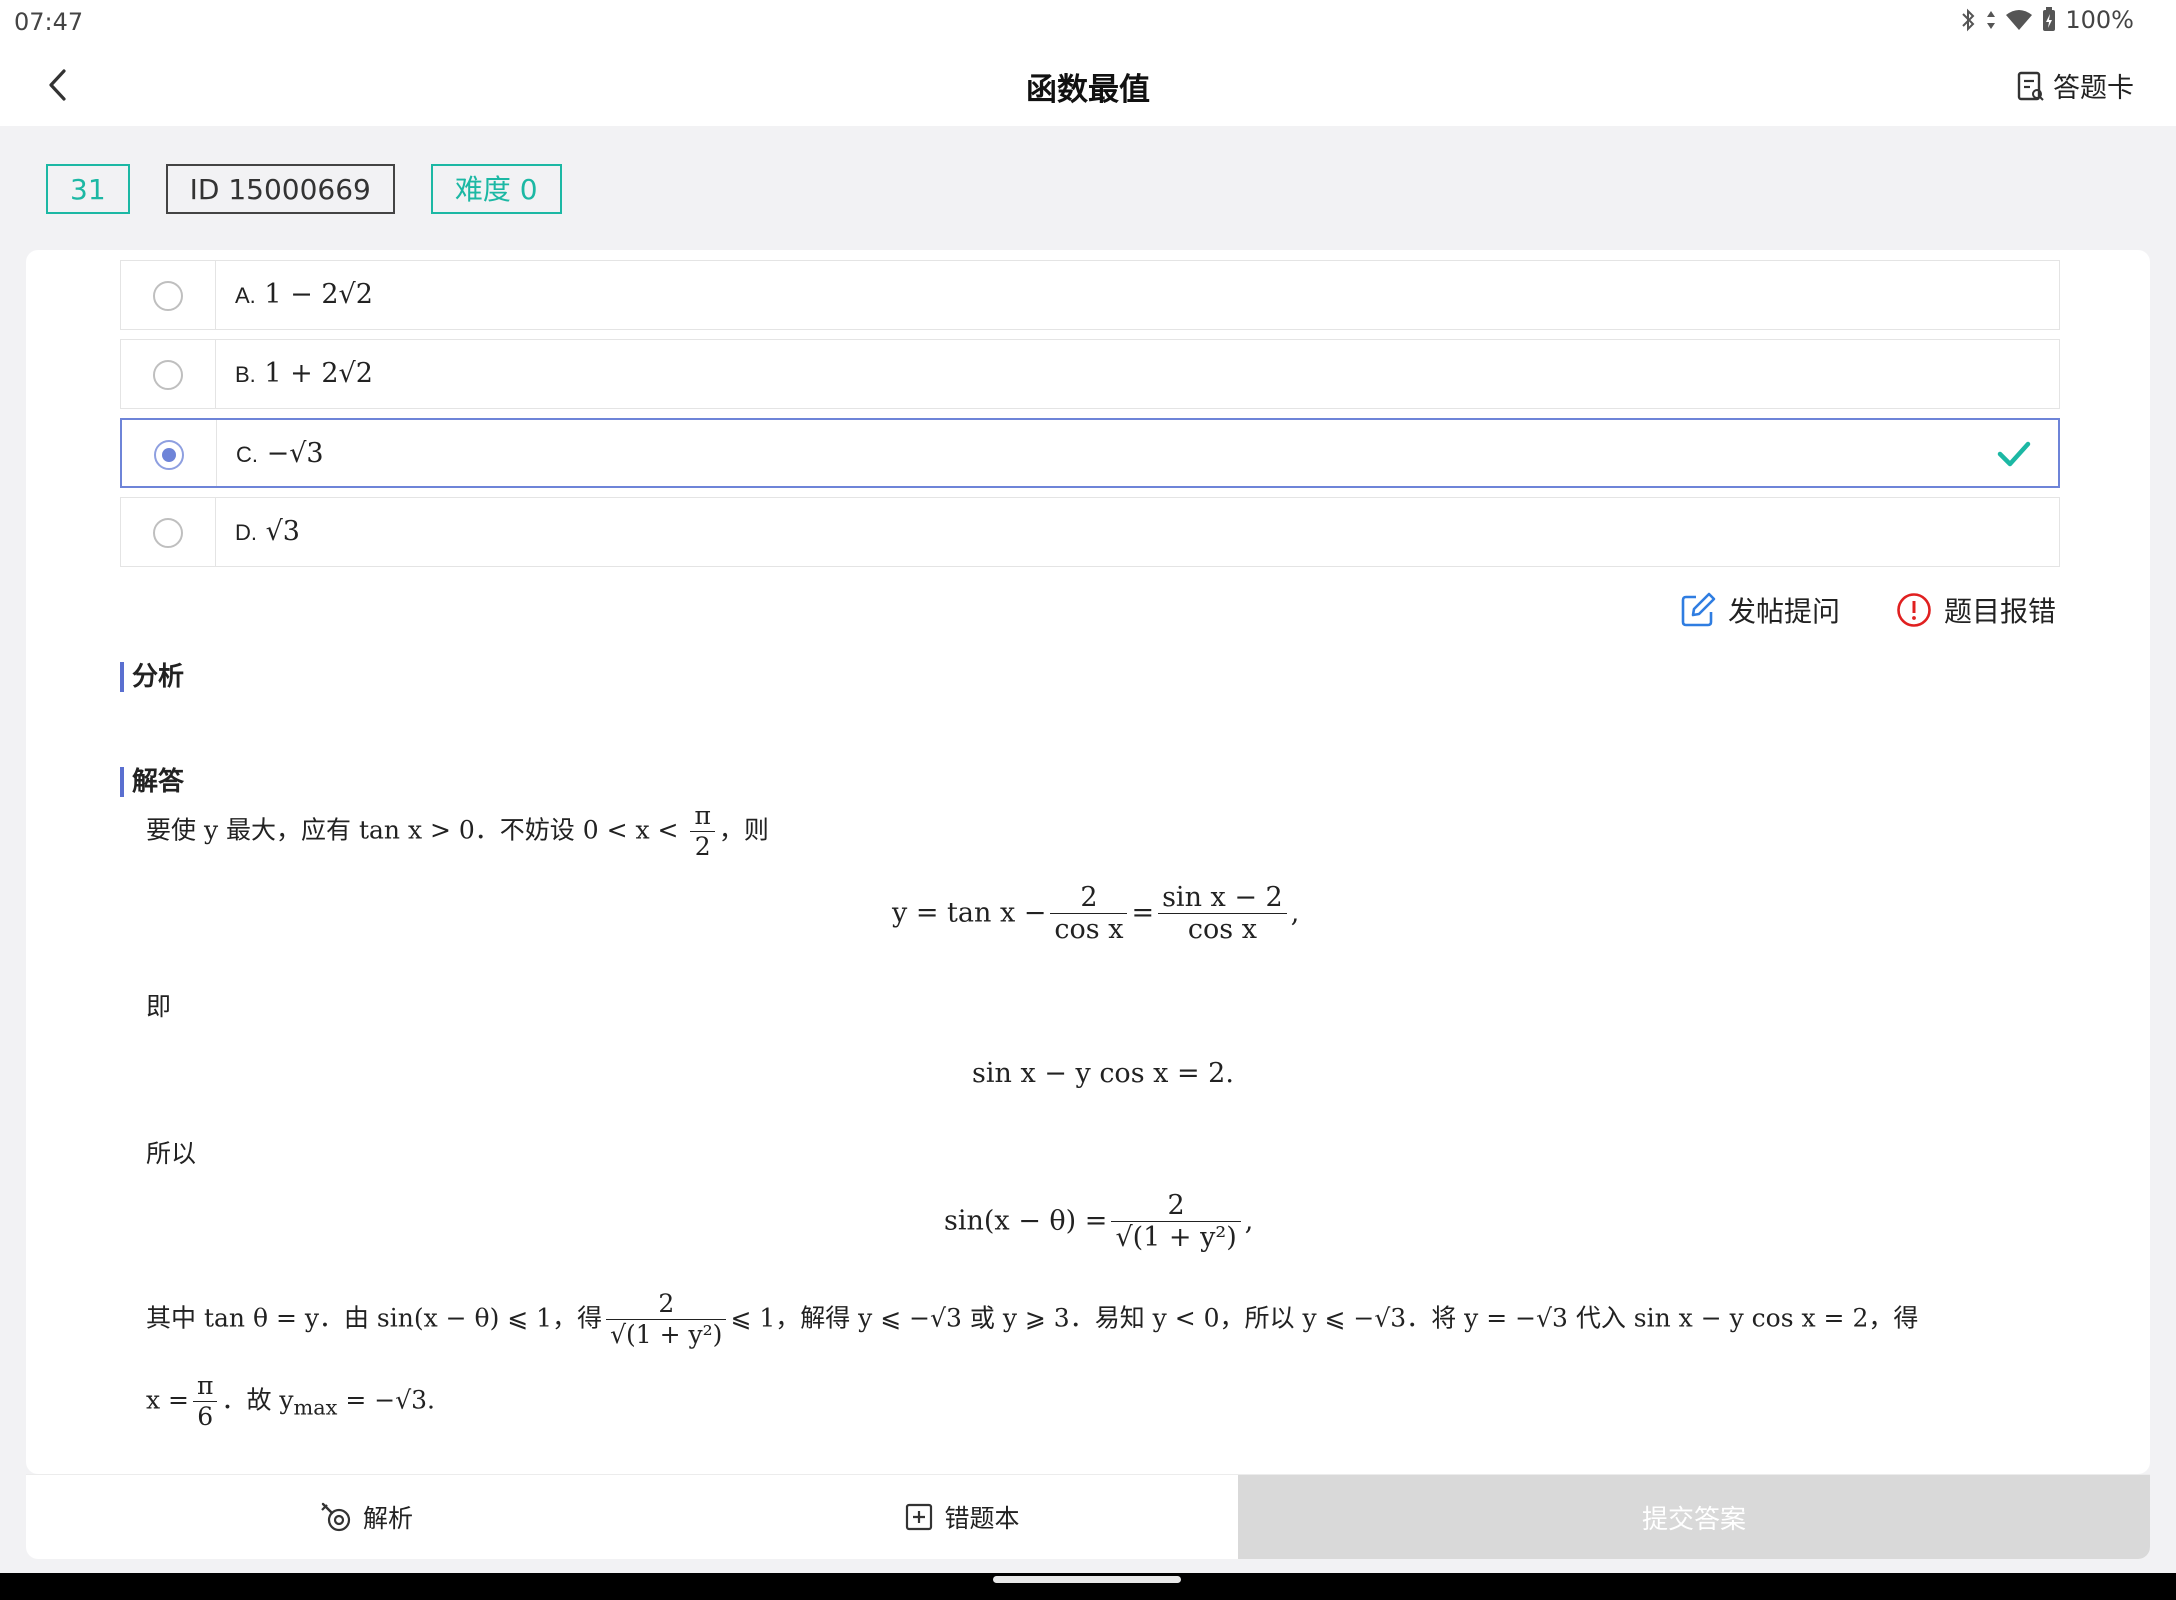 Image resolution: width=2176 pixels, height=1600 pixels. I want to click on answer-card-icon, so click(2030, 86).